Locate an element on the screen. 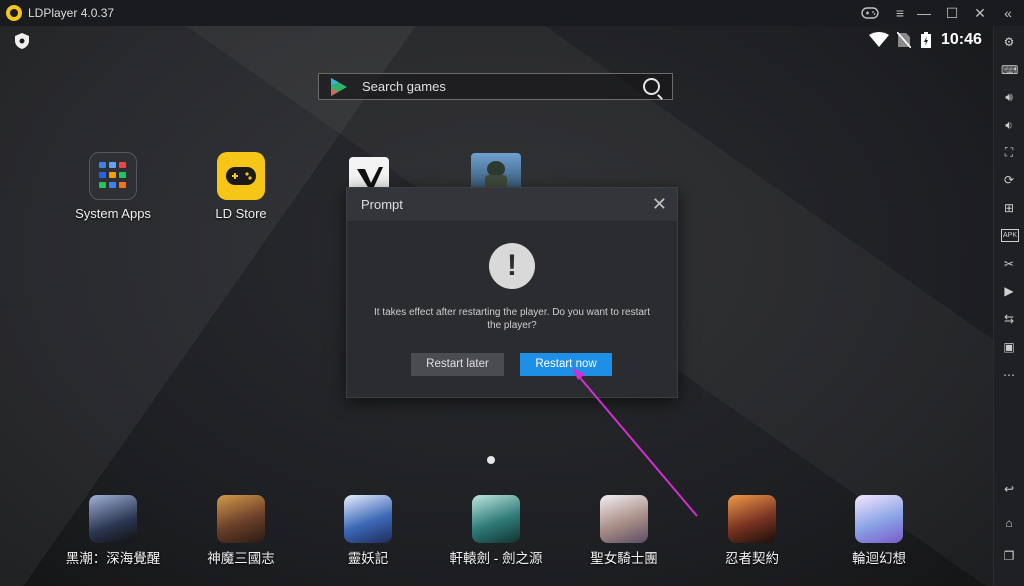  app-label: 黑潮：深海覺醒 is located at coordinates (113, 558).